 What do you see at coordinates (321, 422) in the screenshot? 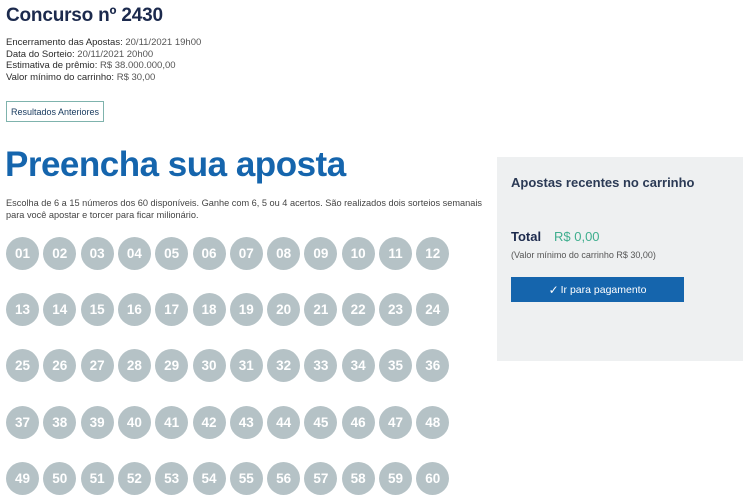
I see `number-ball: 45` at bounding box center [321, 422].